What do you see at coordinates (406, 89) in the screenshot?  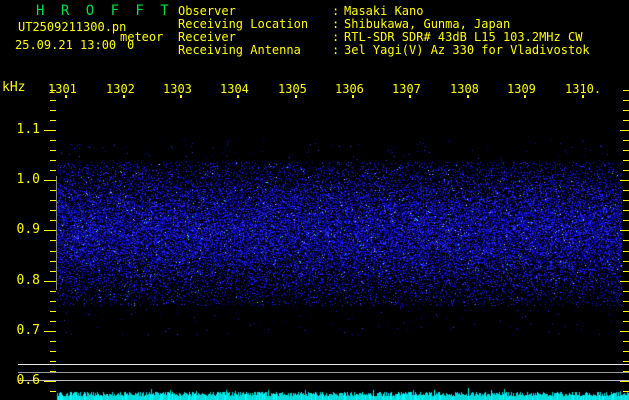 I see `x-tick-label: 1307` at bounding box center [406, 89].